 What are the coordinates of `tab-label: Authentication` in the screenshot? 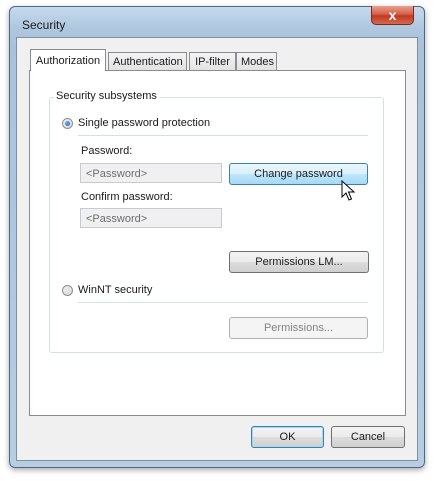 It's located at (148, 62).